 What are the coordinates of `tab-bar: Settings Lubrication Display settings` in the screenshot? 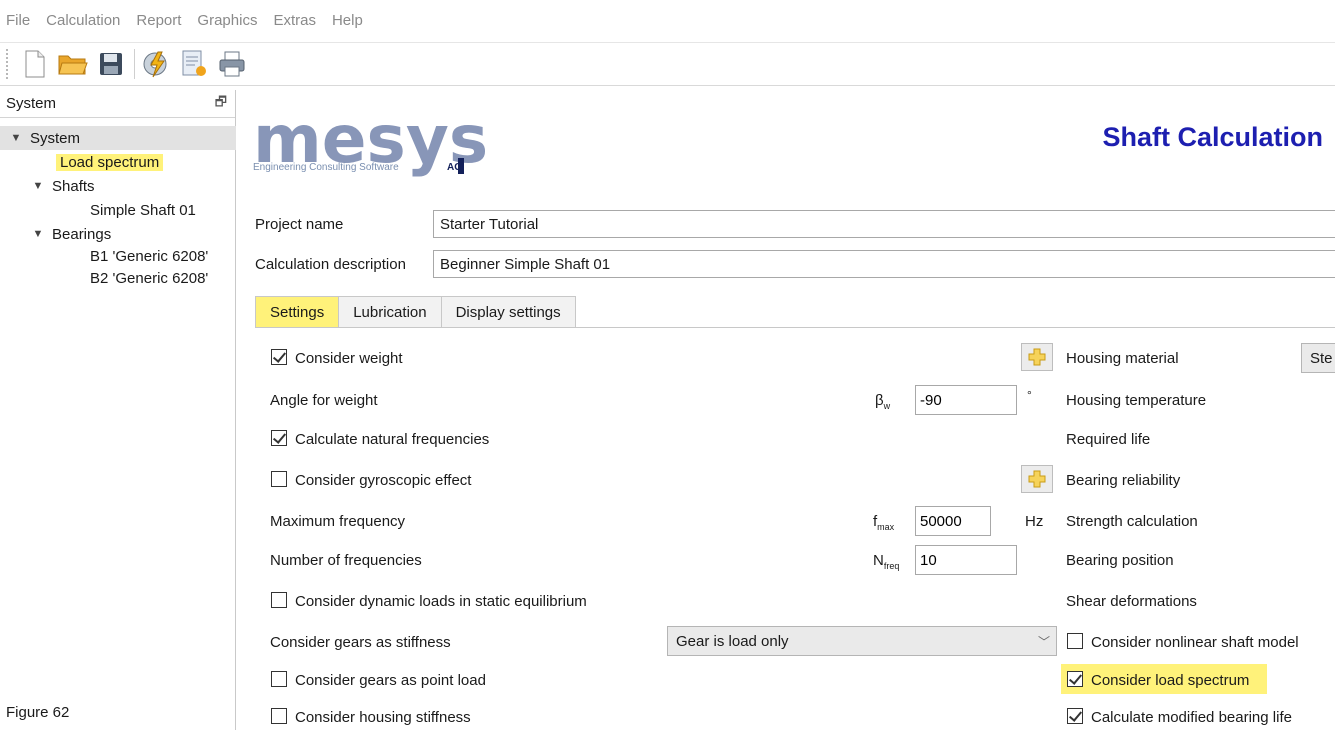 It's located at (415, 312).